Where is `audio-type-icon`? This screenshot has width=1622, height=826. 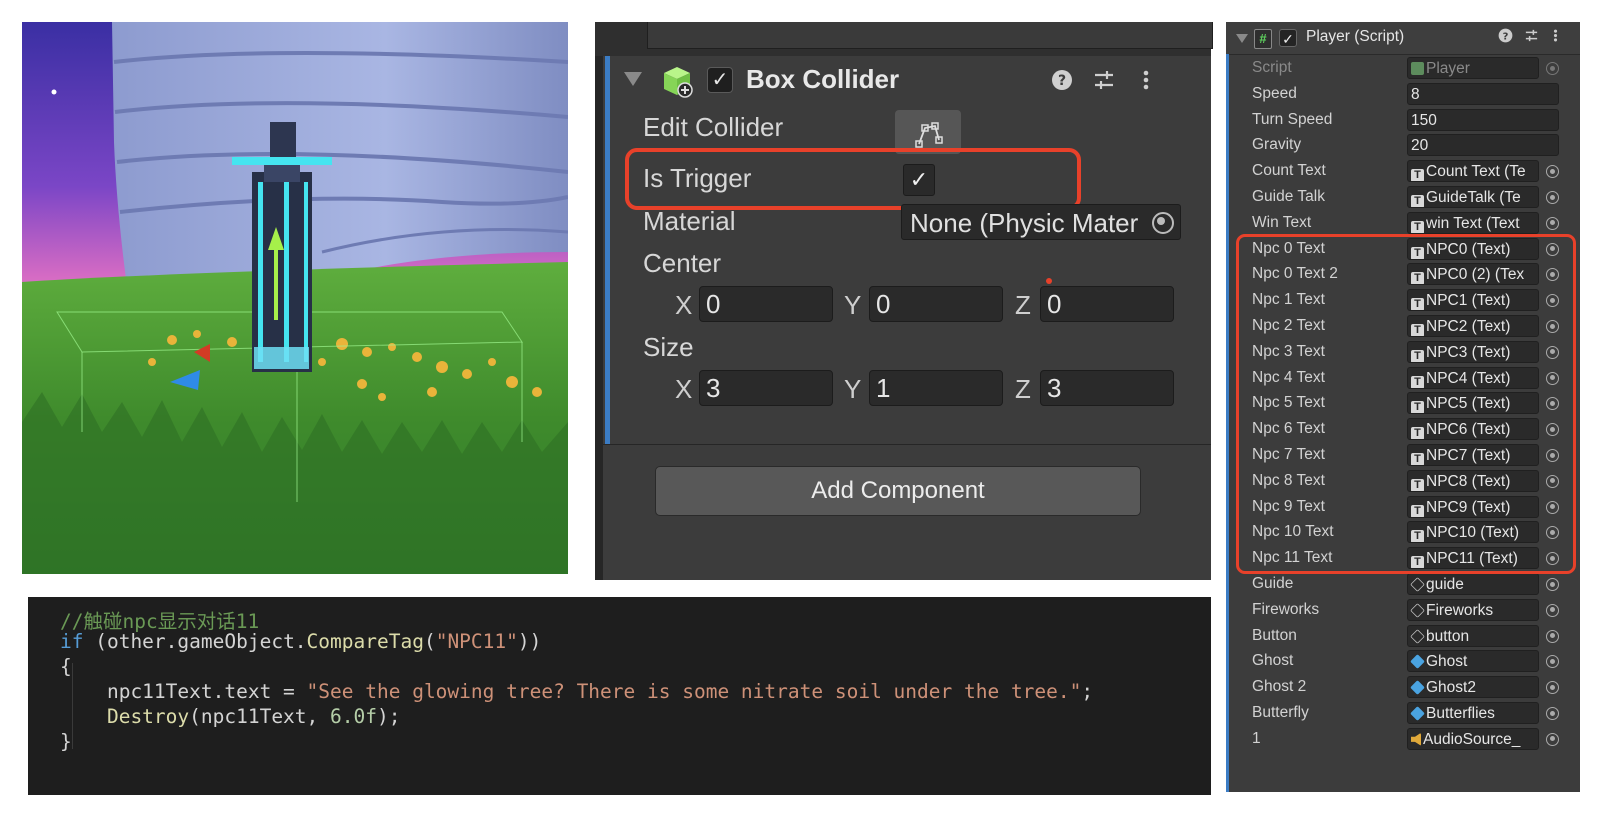
audio-type-icon is located at coordinates (1416, 739).